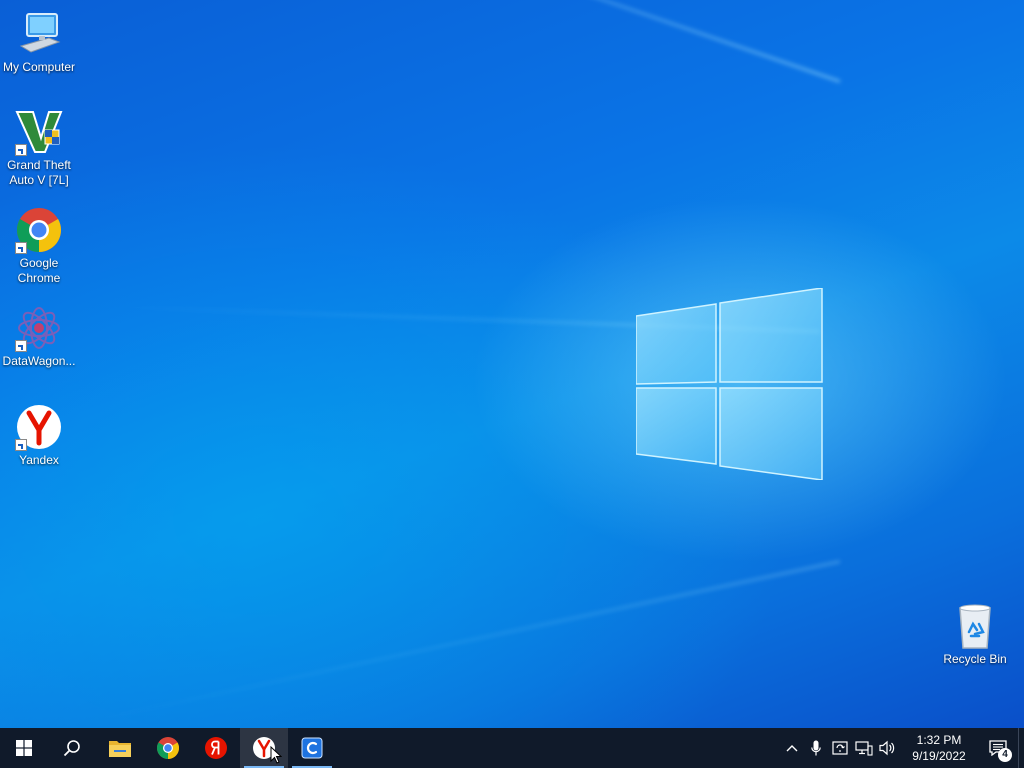  I want to click on microphone-icon, so click(816, 748).